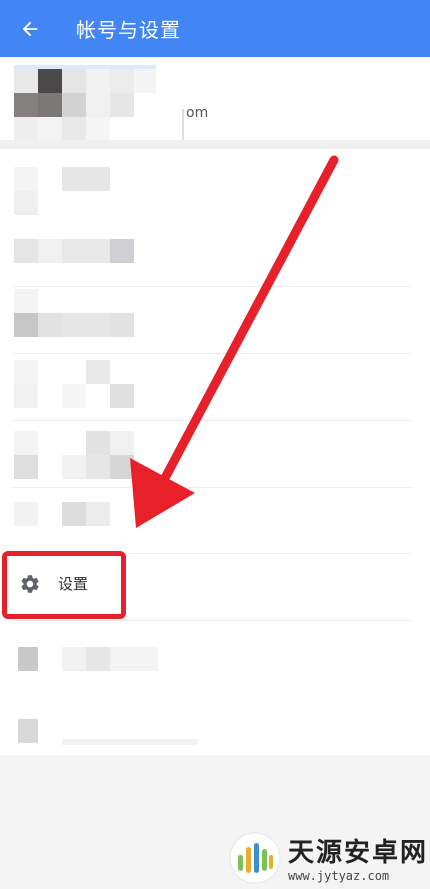 The image size is (430, 889). I want to click on account-email: om, so click(197, 113).